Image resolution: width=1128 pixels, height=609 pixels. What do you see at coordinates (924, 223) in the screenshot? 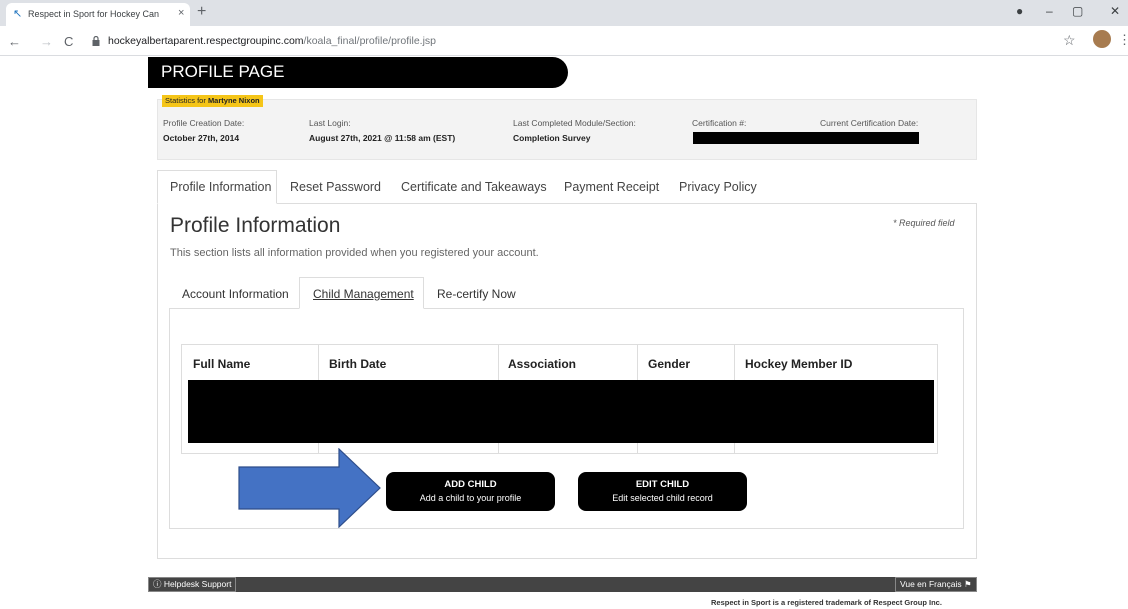
I see `required-field-note: * Required field` at bounding box center [924, 223].